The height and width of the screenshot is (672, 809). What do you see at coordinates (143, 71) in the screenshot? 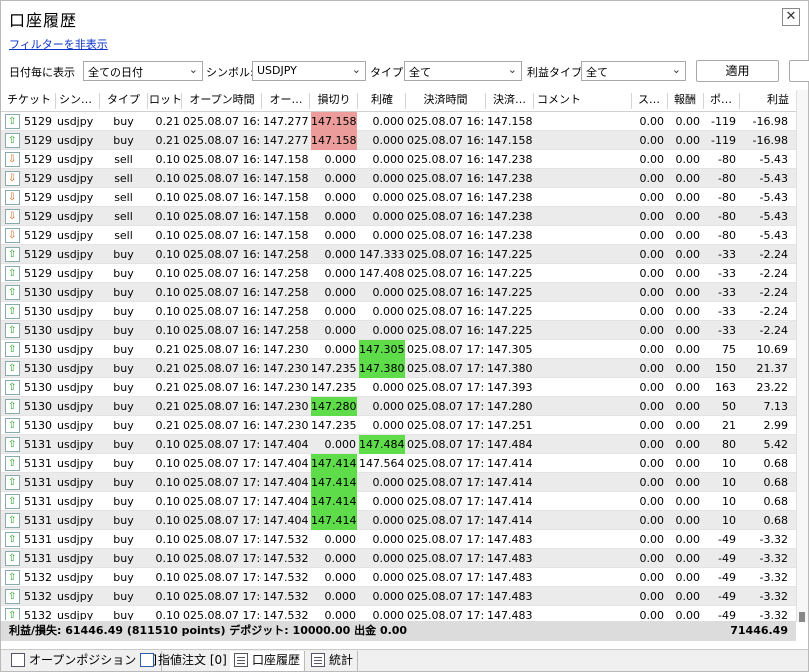
I see `period-select: 全ての日付 ⌄` at bounding box center [143, 71].